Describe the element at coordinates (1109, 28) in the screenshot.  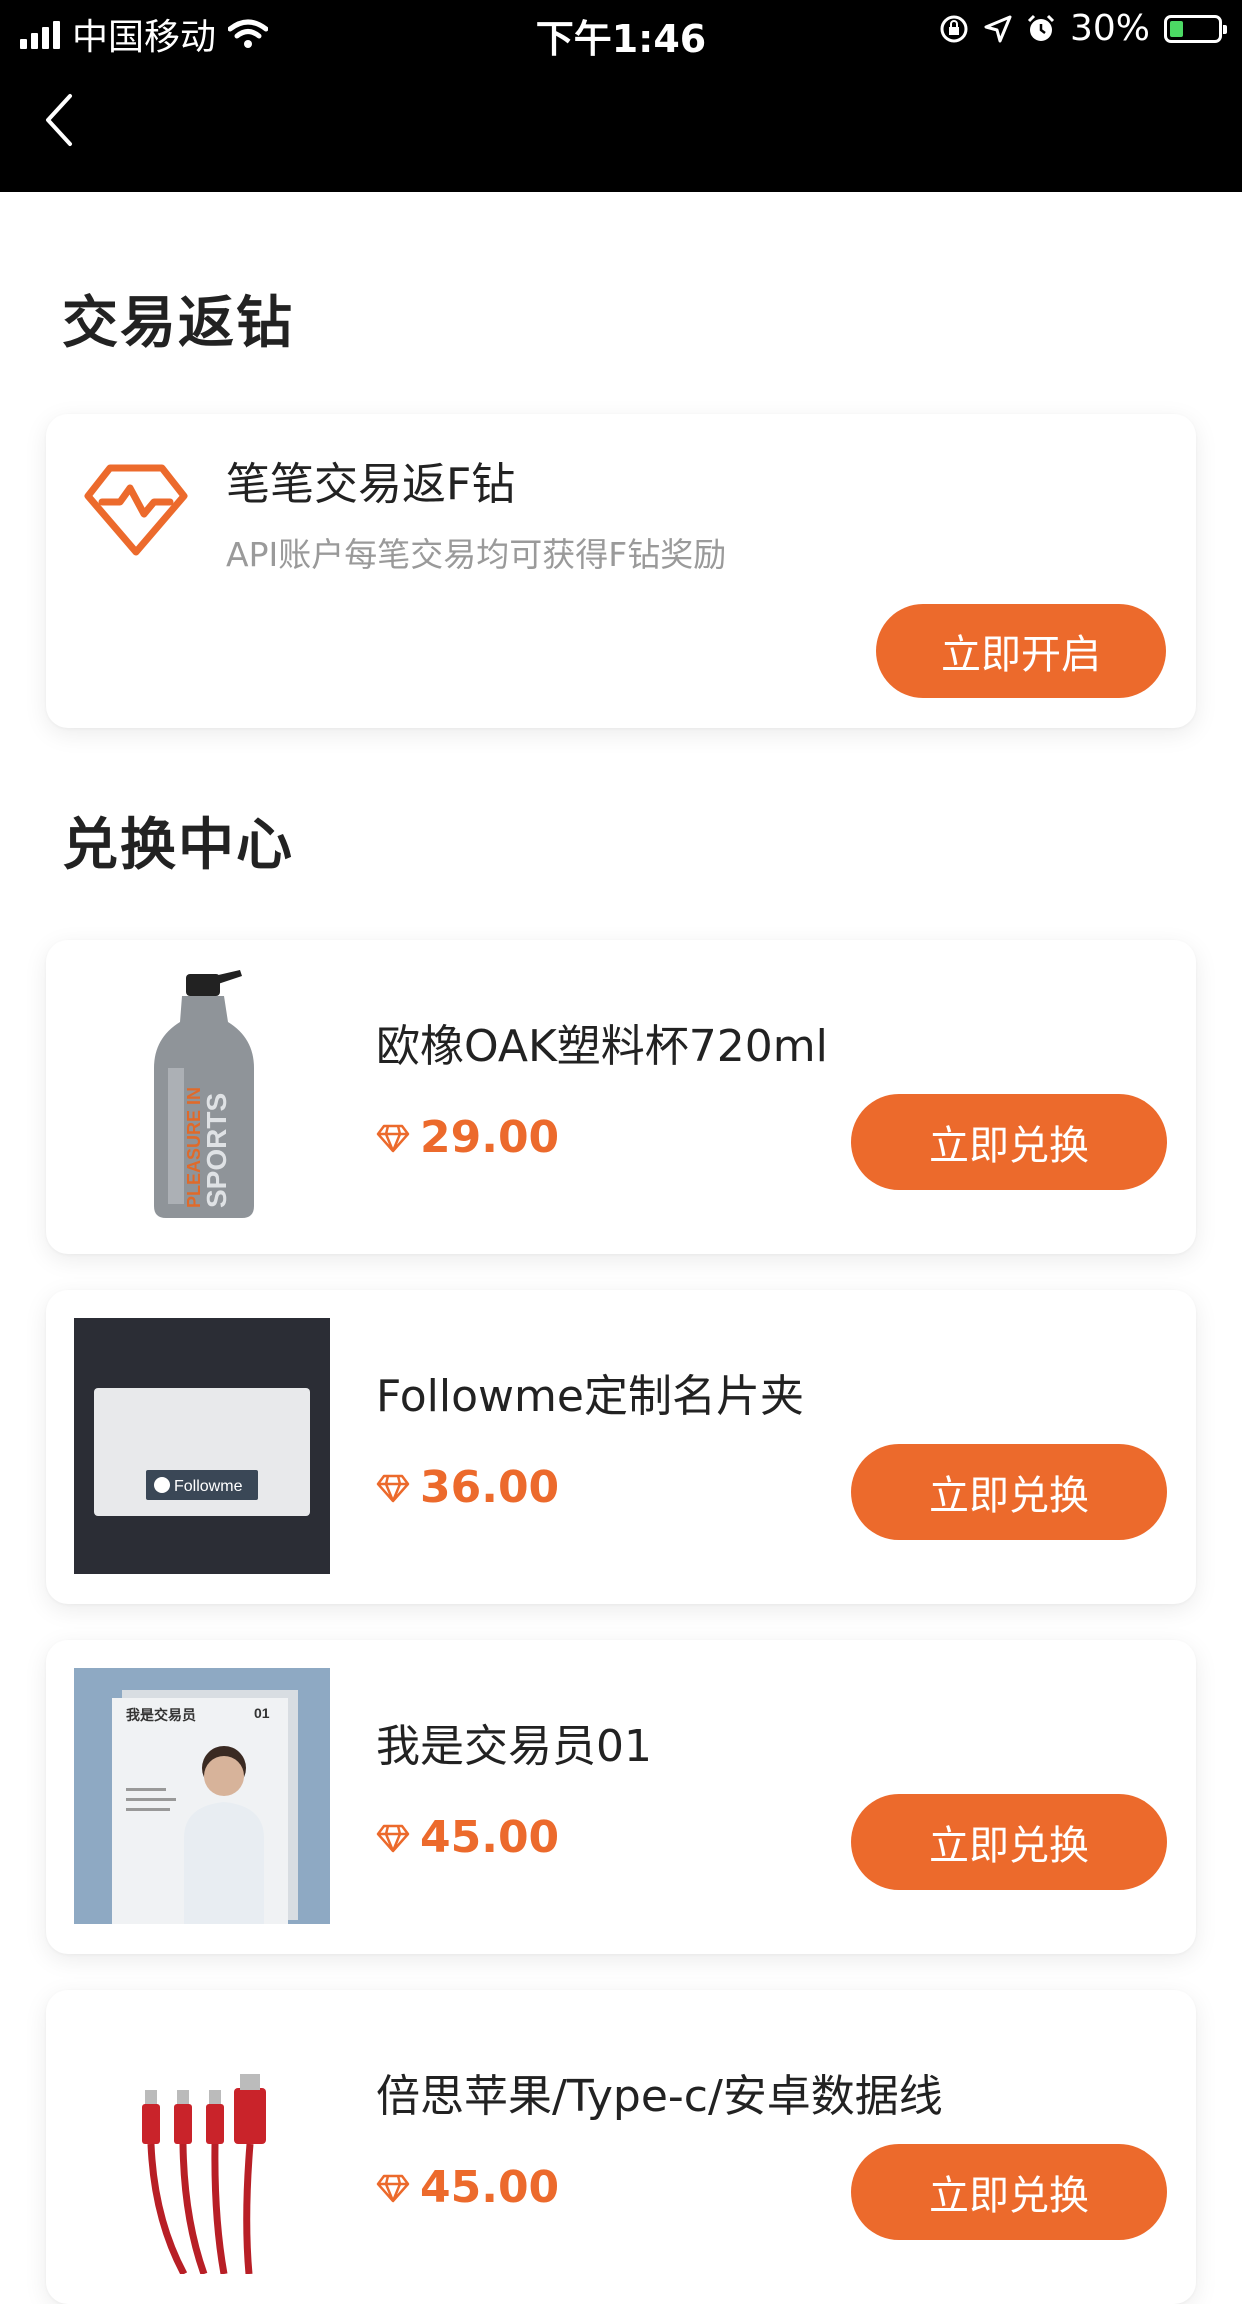
I see `battery-percent: 30%` at that location.